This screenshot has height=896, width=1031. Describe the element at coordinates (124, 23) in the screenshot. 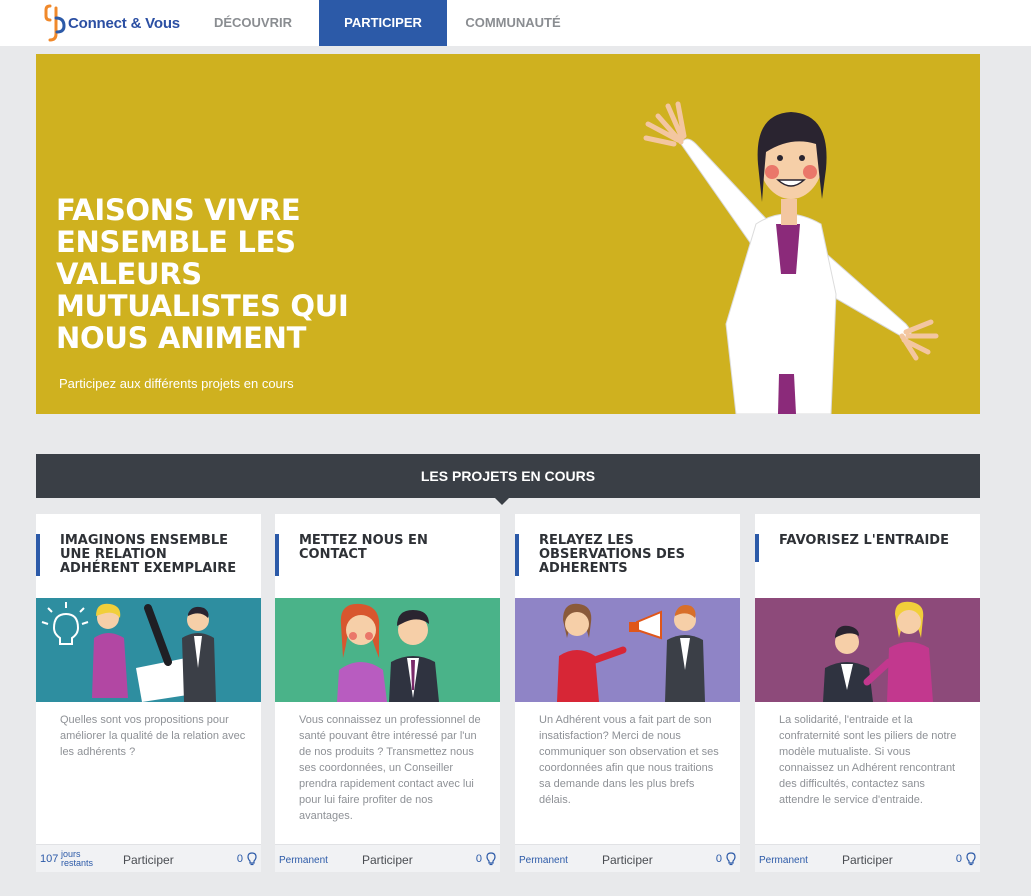

I see `logo-text: Connect & Vous` at that location.